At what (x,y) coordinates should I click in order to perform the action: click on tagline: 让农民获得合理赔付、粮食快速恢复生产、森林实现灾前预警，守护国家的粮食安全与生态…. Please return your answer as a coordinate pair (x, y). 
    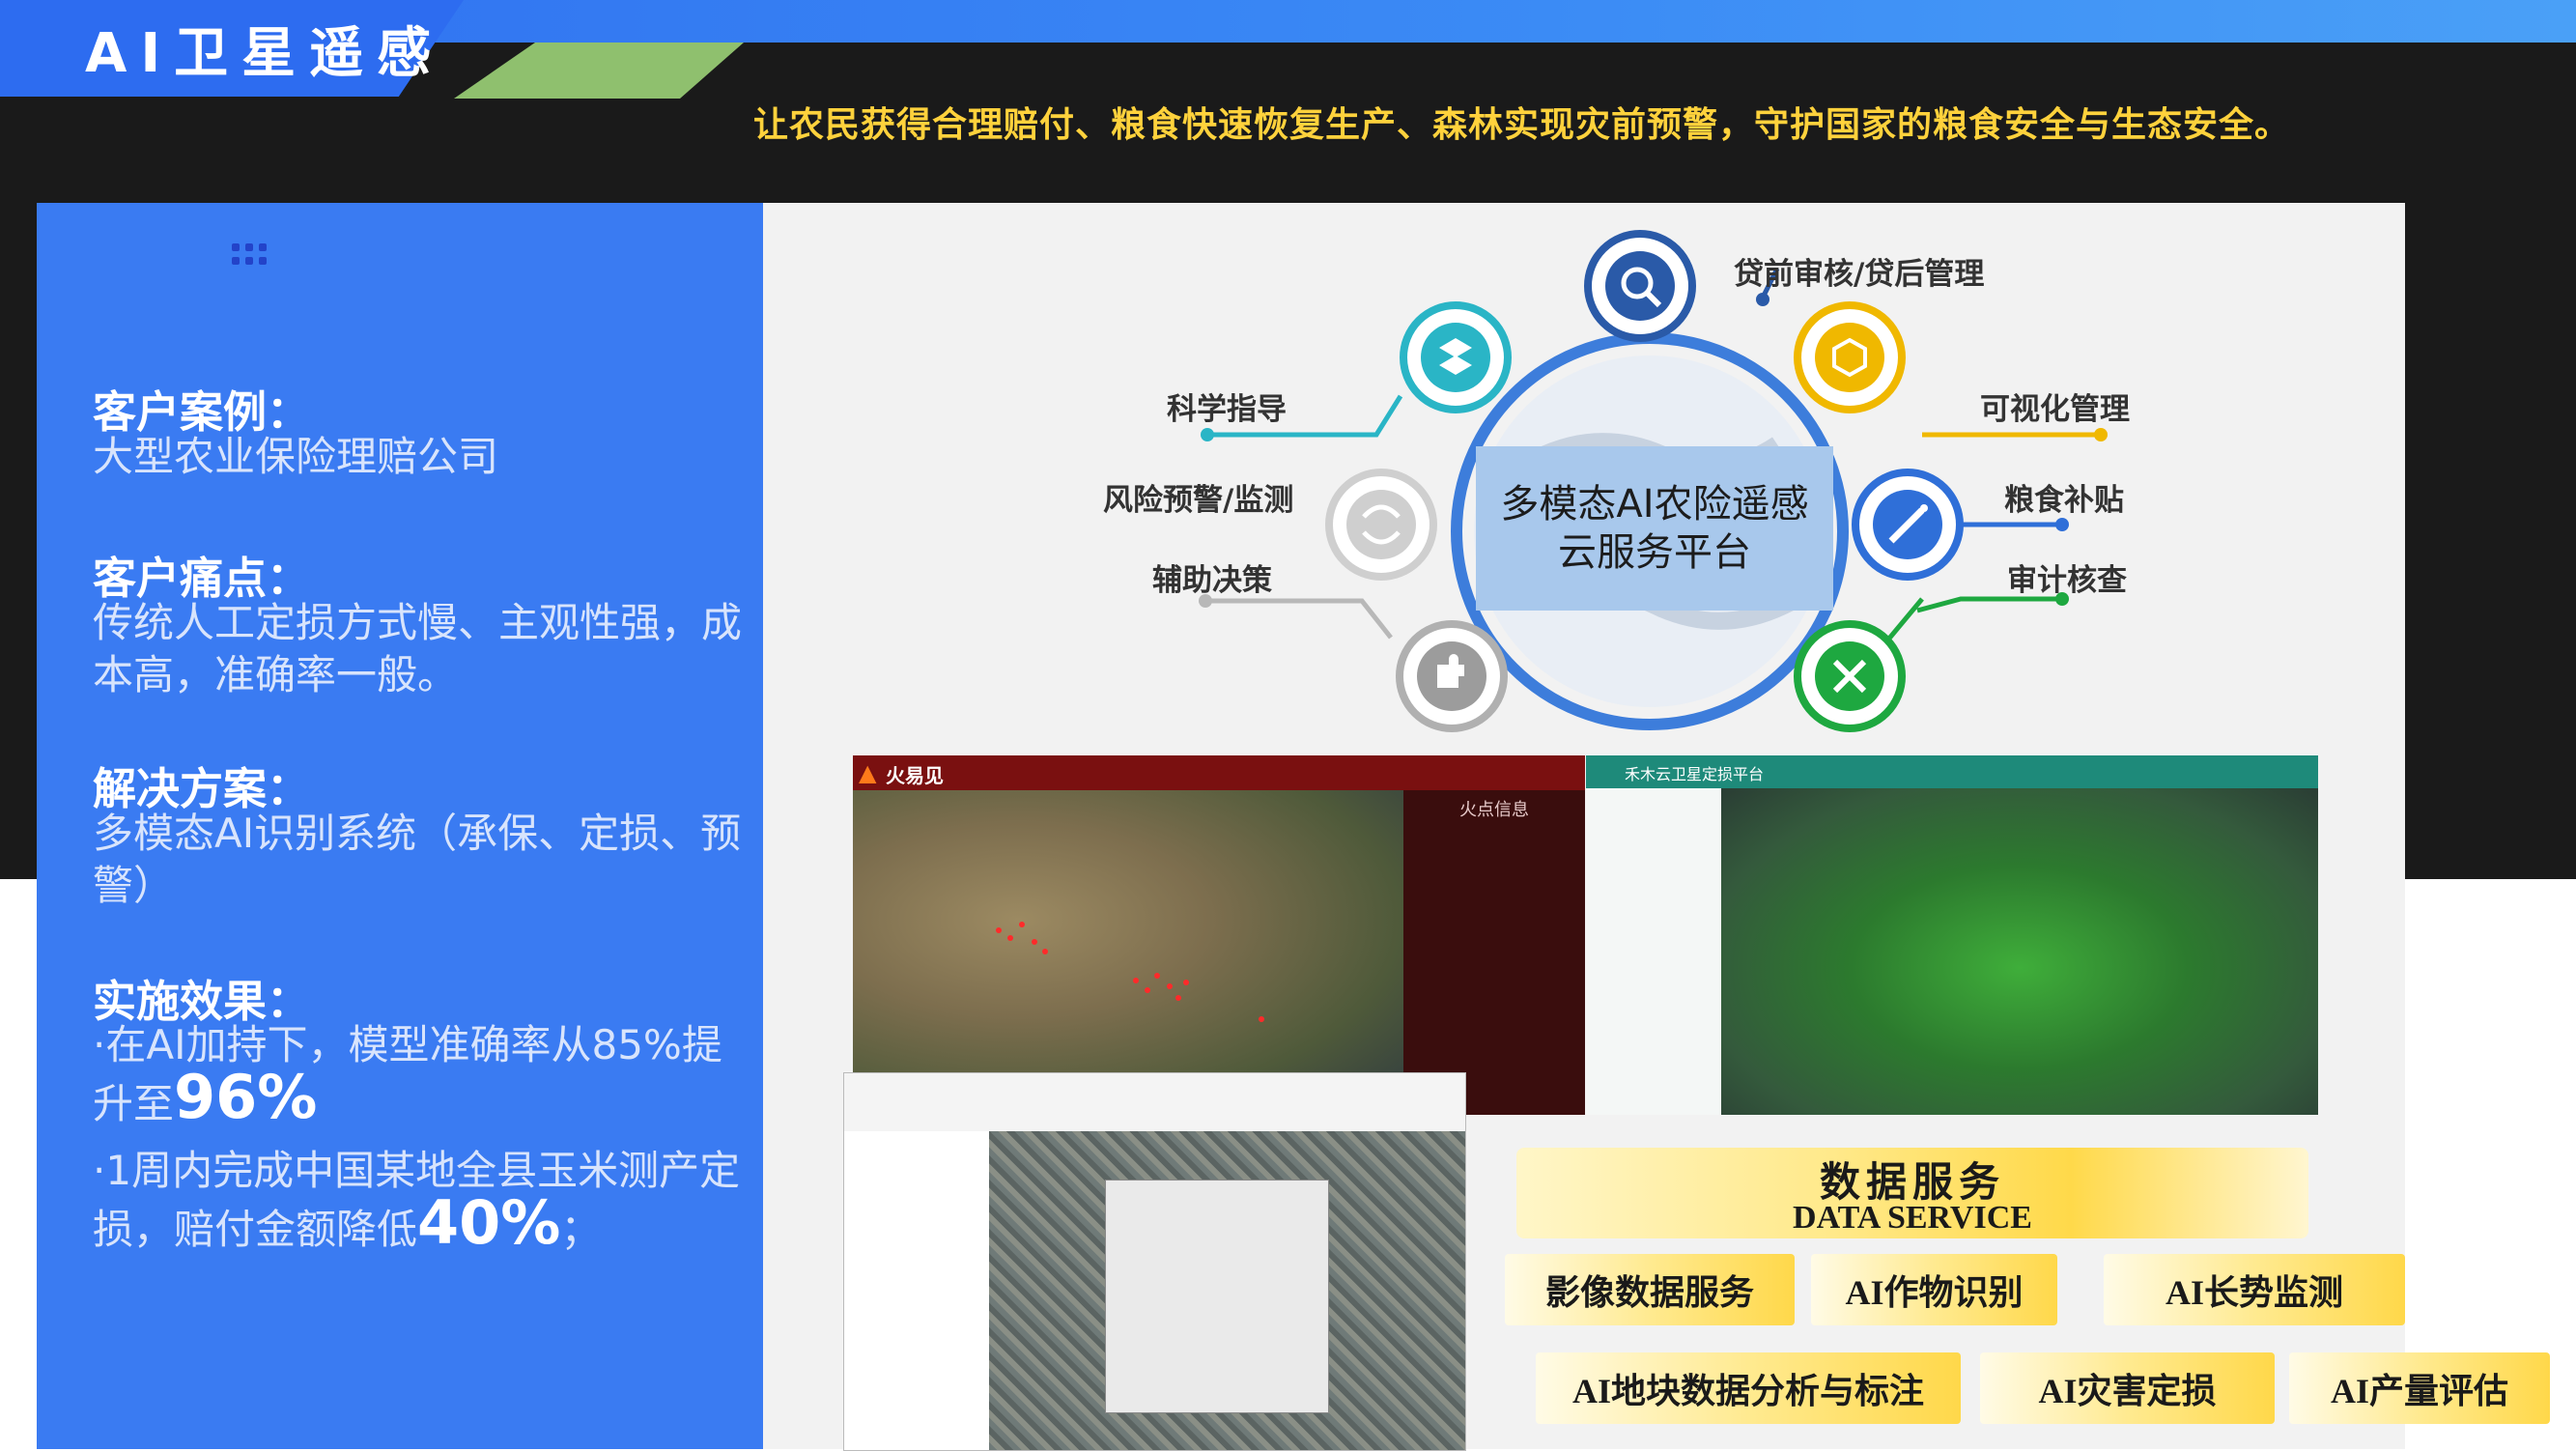
    Looking at the image, I should click on (1522, 125).